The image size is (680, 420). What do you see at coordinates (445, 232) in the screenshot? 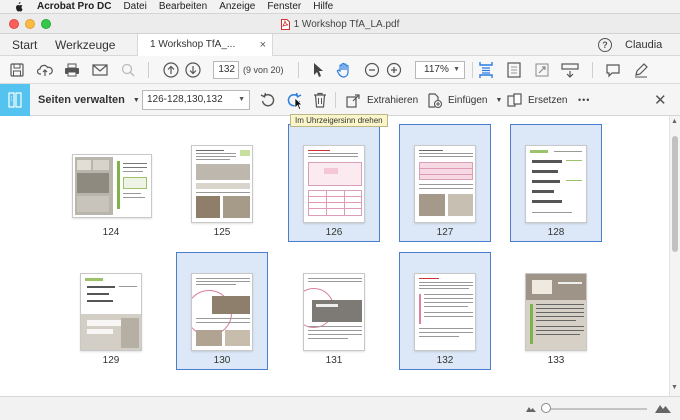
I see `page-number-label: 127` at bounding box center [445, 232].